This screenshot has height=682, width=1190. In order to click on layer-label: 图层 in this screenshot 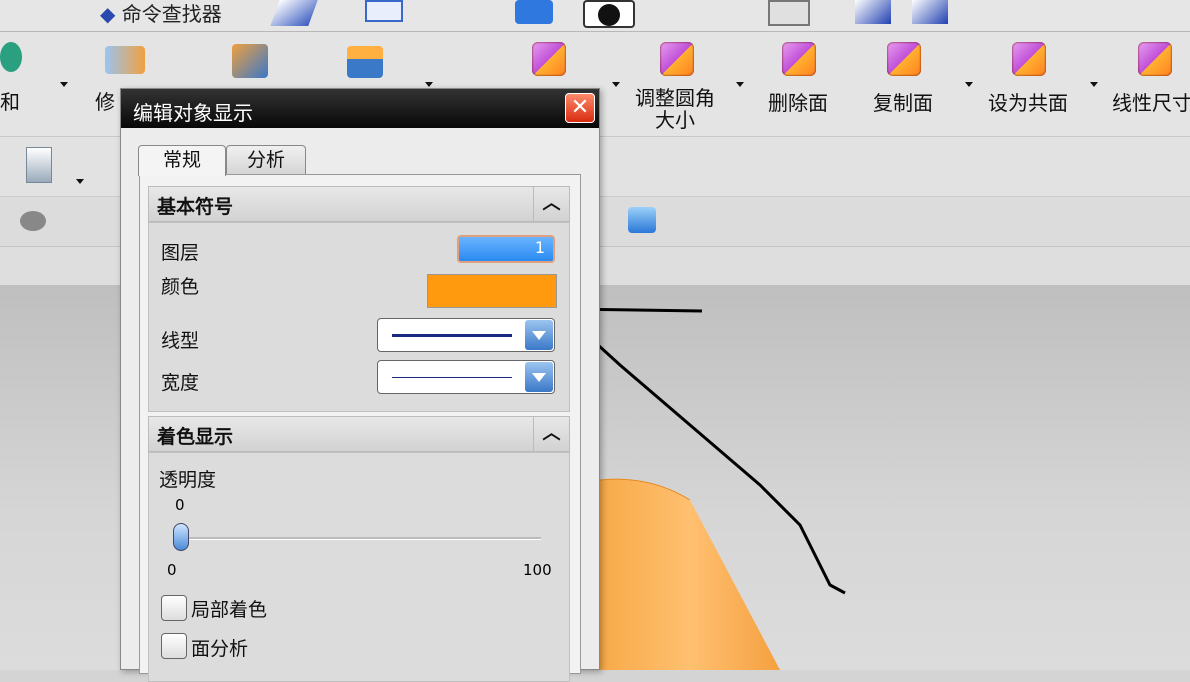, I will do `click(180, 253)`.